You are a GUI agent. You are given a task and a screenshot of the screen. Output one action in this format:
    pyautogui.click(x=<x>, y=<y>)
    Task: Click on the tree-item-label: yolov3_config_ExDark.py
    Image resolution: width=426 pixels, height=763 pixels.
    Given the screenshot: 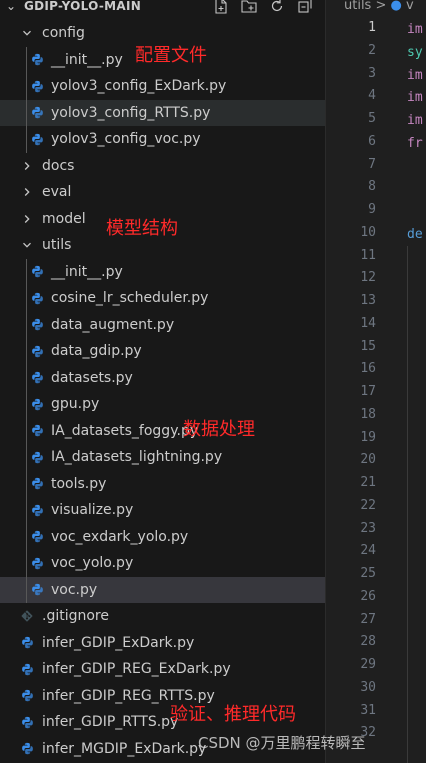 What is the action you would take?
    pyautogui.click(x=139, y=86)
    